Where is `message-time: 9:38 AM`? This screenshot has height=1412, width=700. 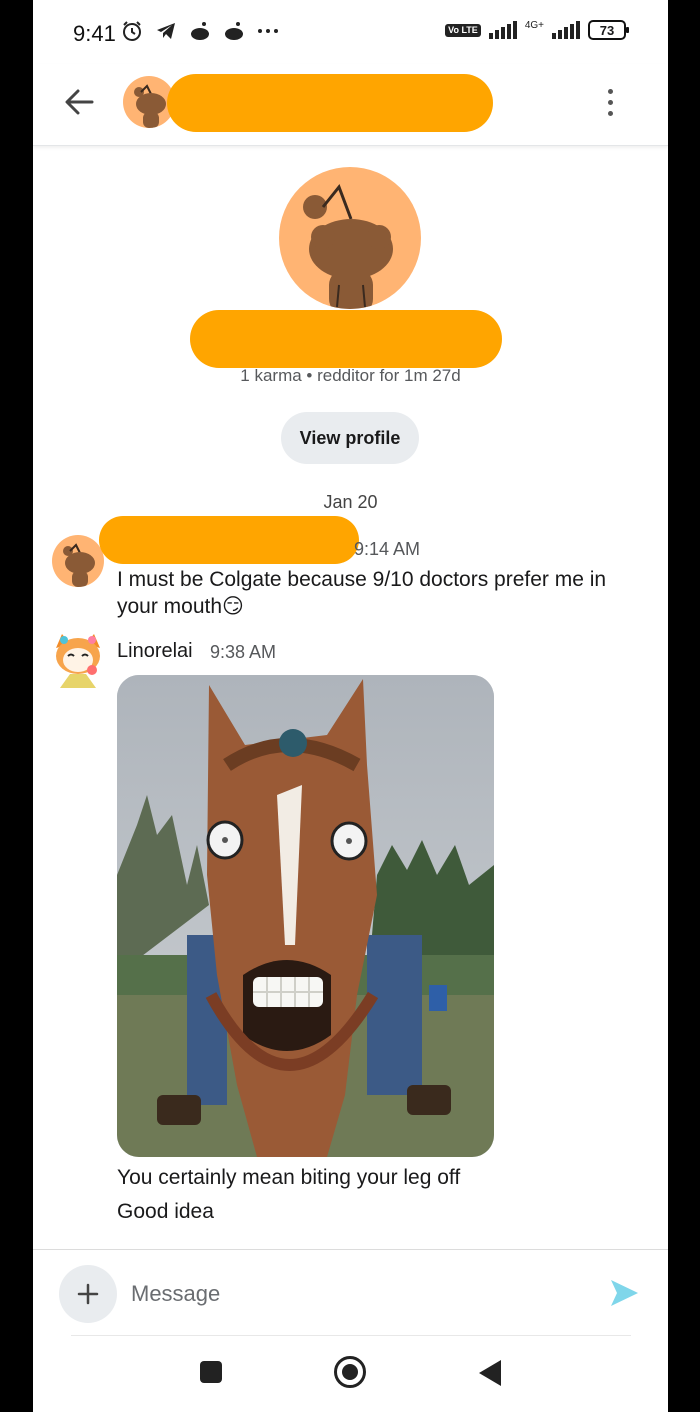 message-time: 9:38 AM is located at coordinates (243, 652).